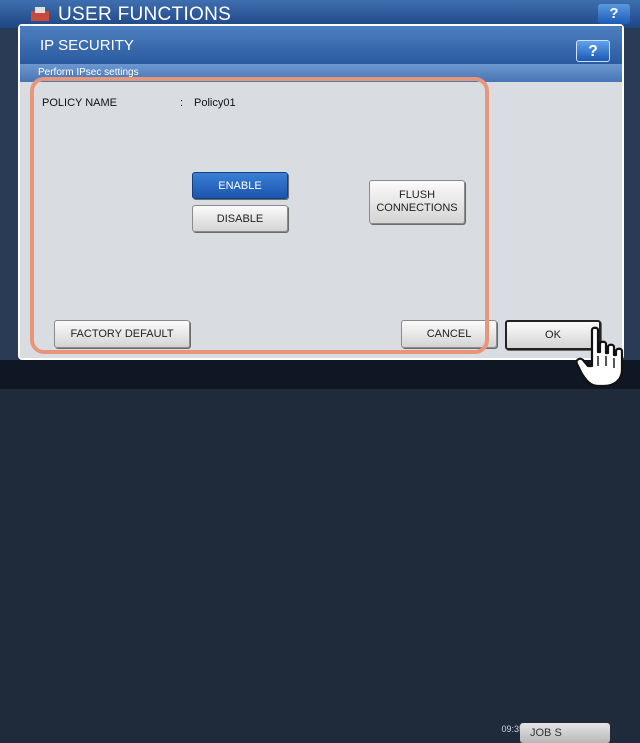 The height and width of the screenshot is (743, 640). Describe the element at coordinates (417, 208) in the screenshot. I see `flush-label-line2: CONNECTIONS` at that location.